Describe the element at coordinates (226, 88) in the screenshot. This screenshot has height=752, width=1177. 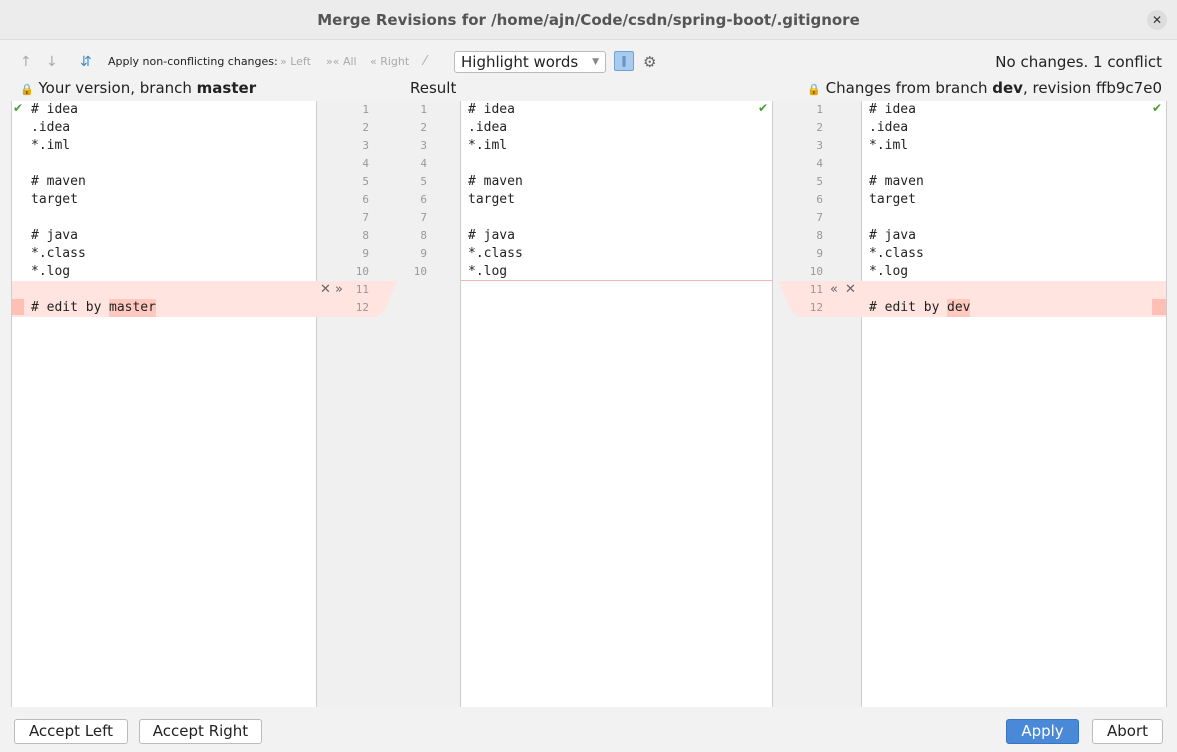
I see `left-branch: master` at that location.